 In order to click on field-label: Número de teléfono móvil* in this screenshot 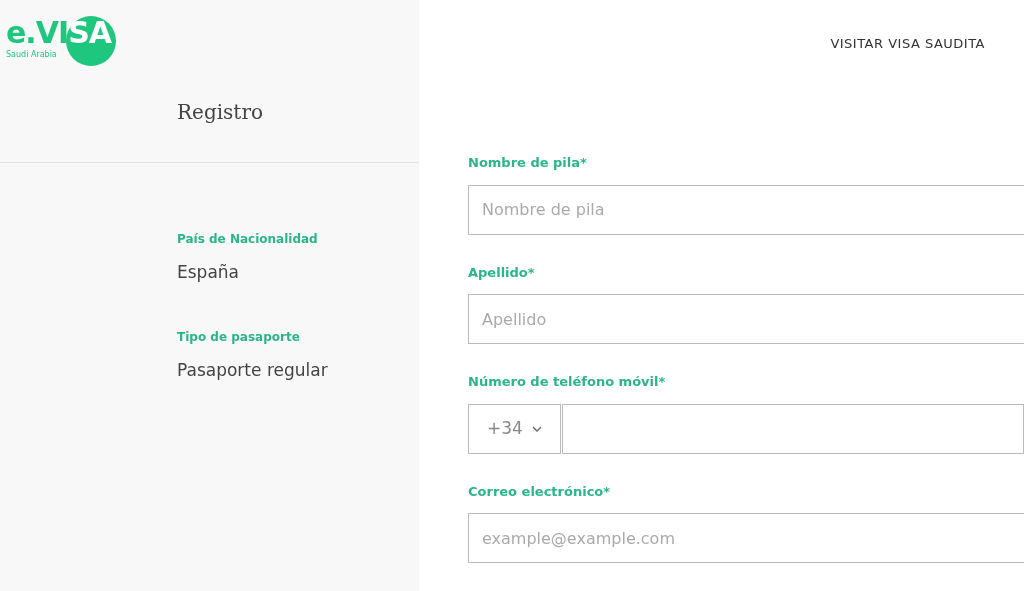, I will do `click(567, 382)`.